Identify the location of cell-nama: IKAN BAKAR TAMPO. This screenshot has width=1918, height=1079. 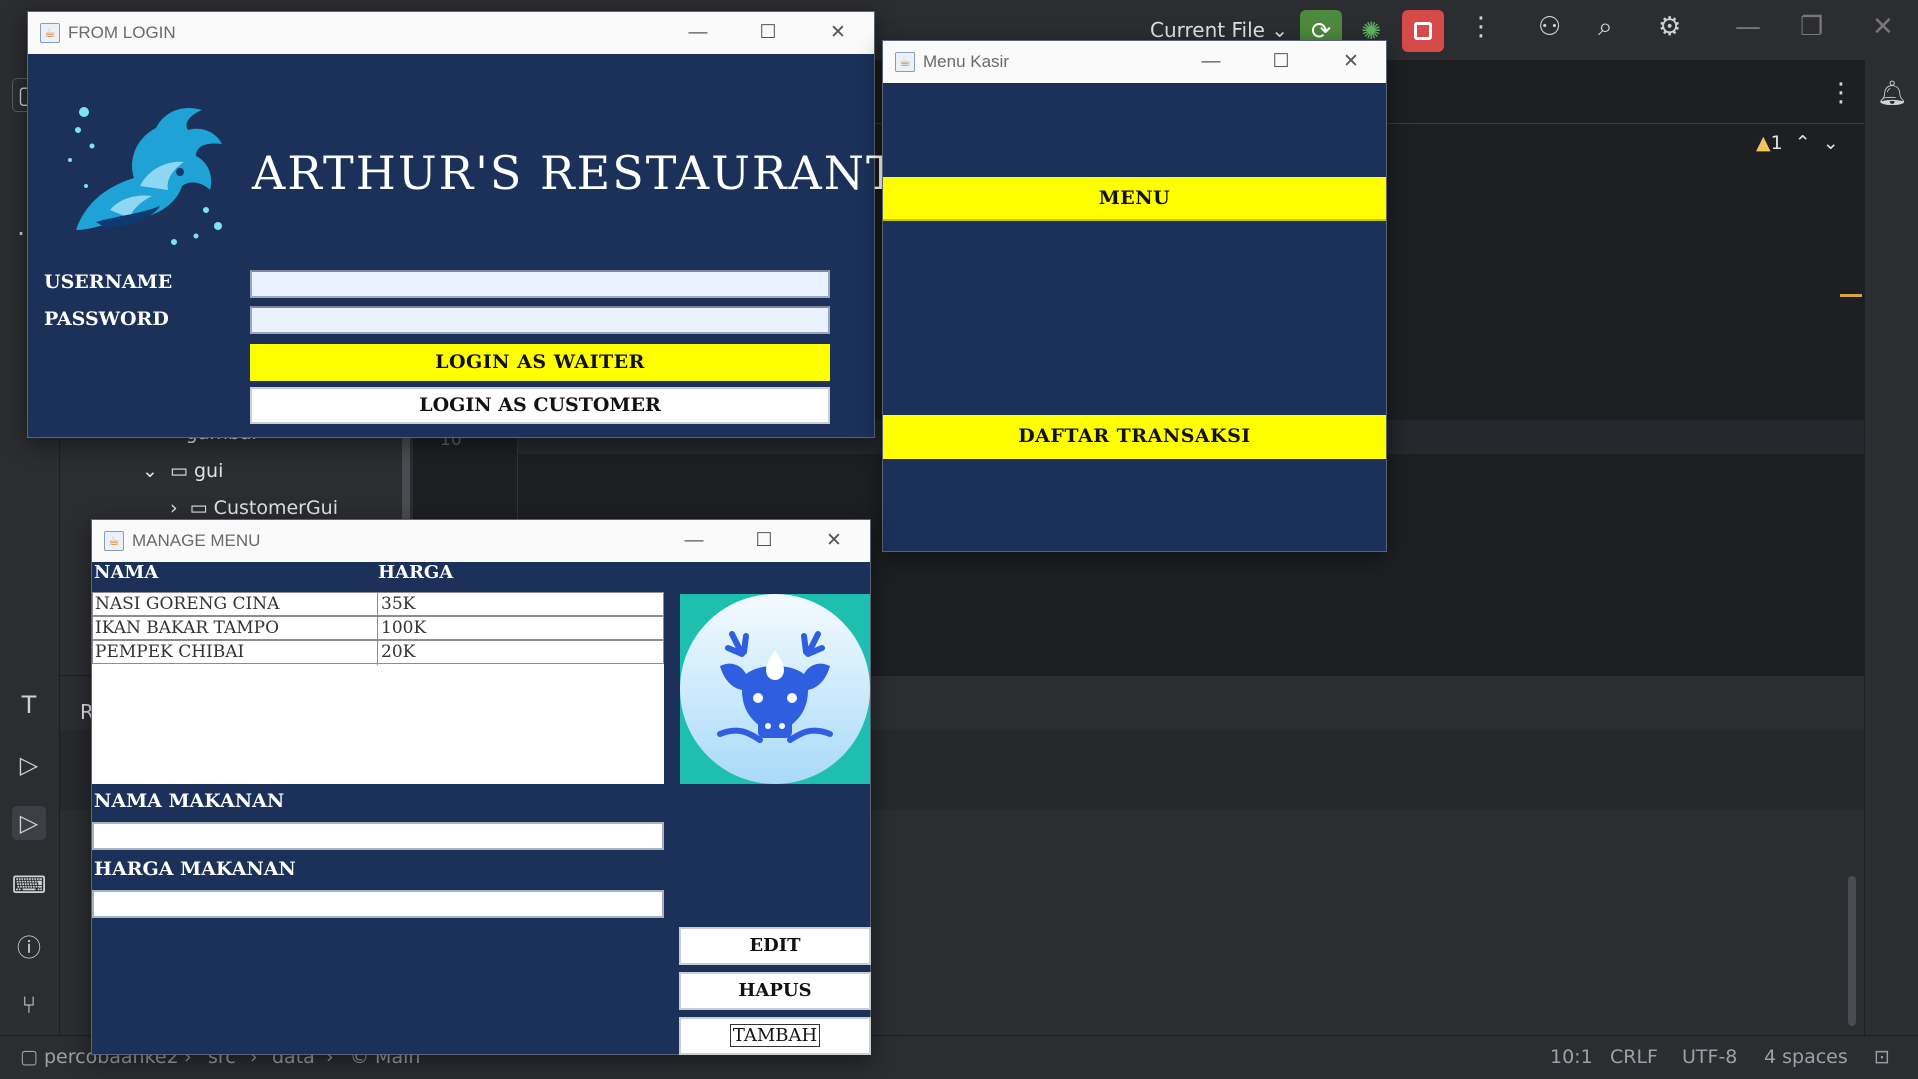
(187, 628).